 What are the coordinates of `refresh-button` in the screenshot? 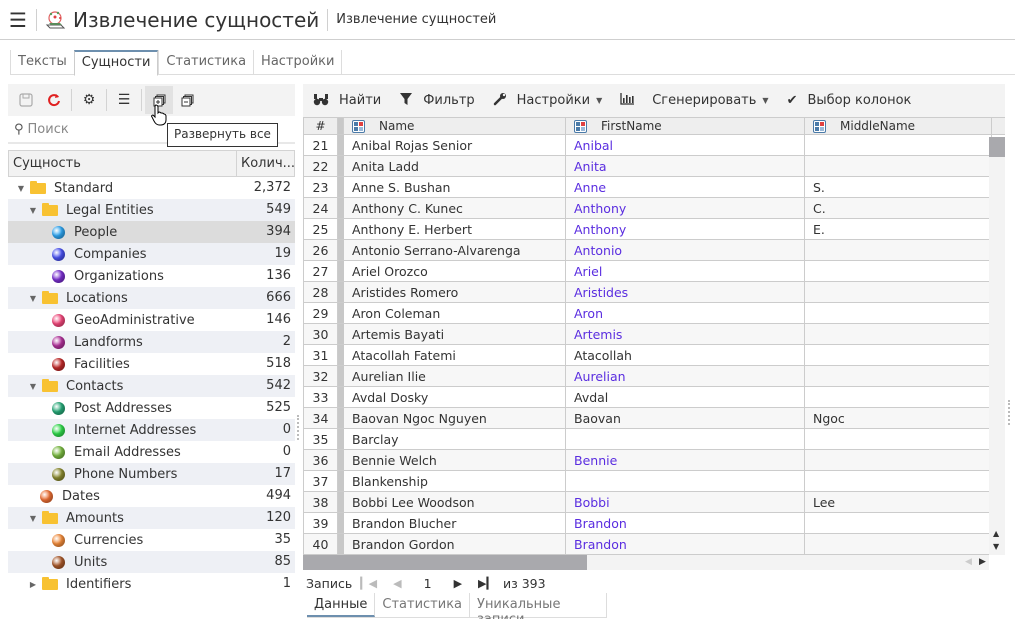 It's located at (54, 100).